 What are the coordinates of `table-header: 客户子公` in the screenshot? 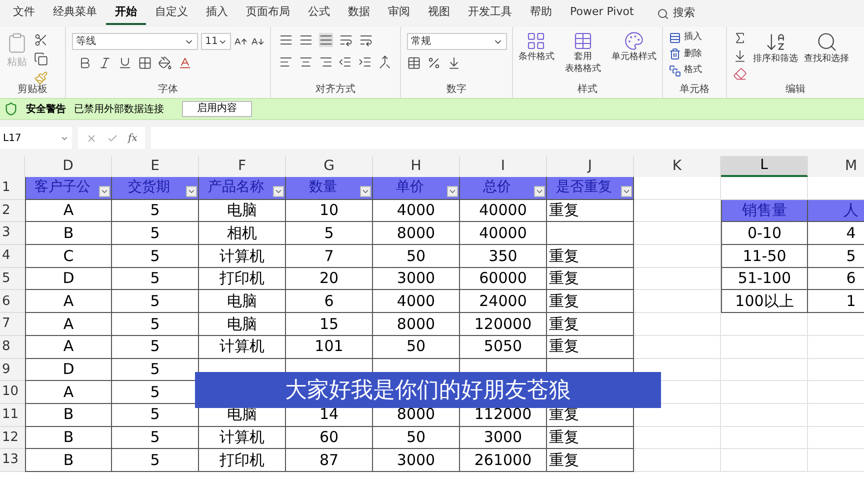 It's located at (62, 188).